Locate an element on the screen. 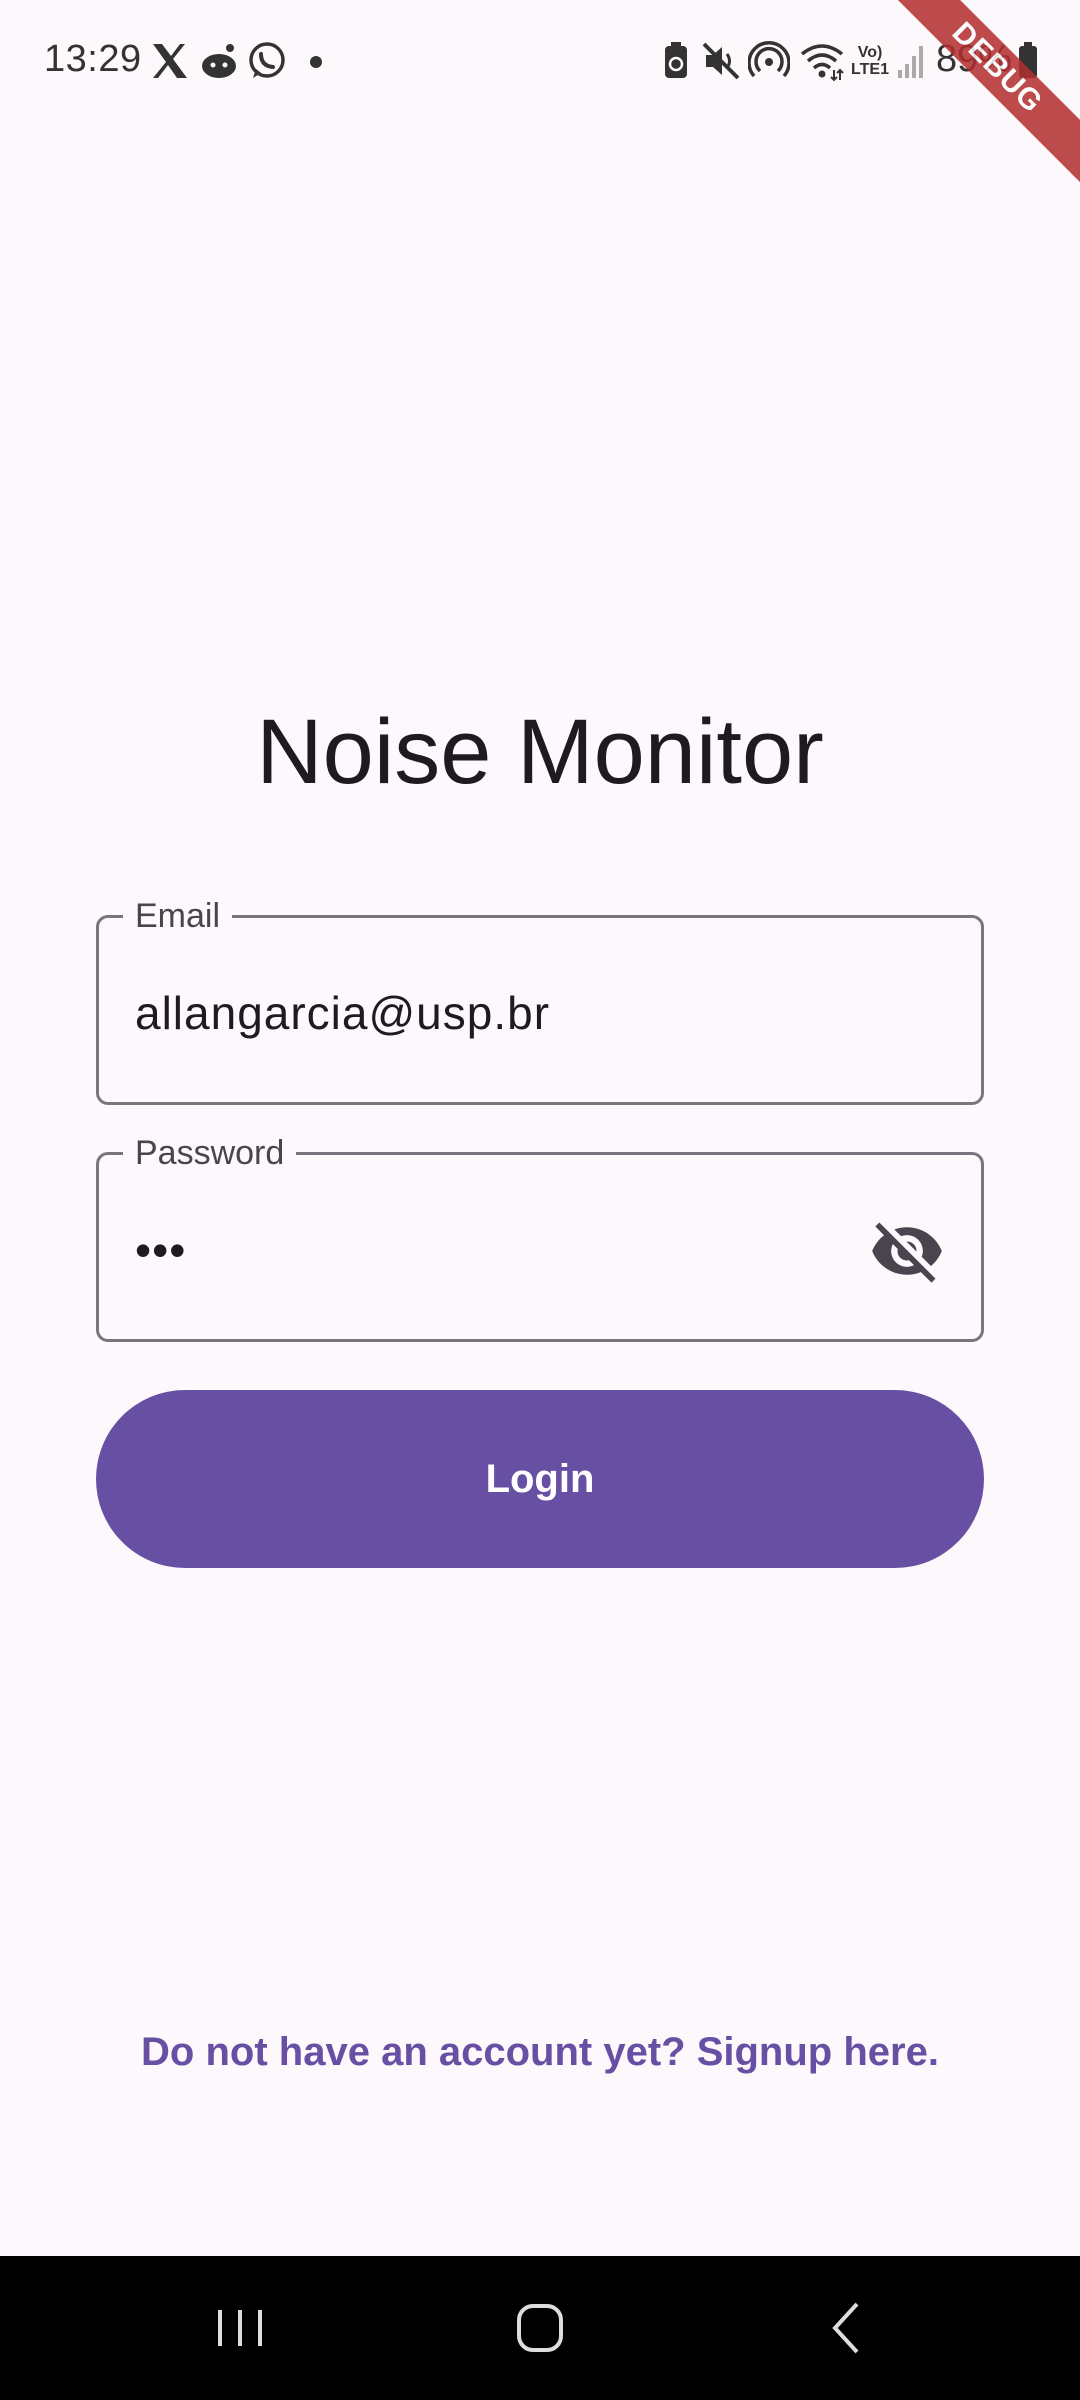  navigation-bar is located at coordinates (540, 2328).